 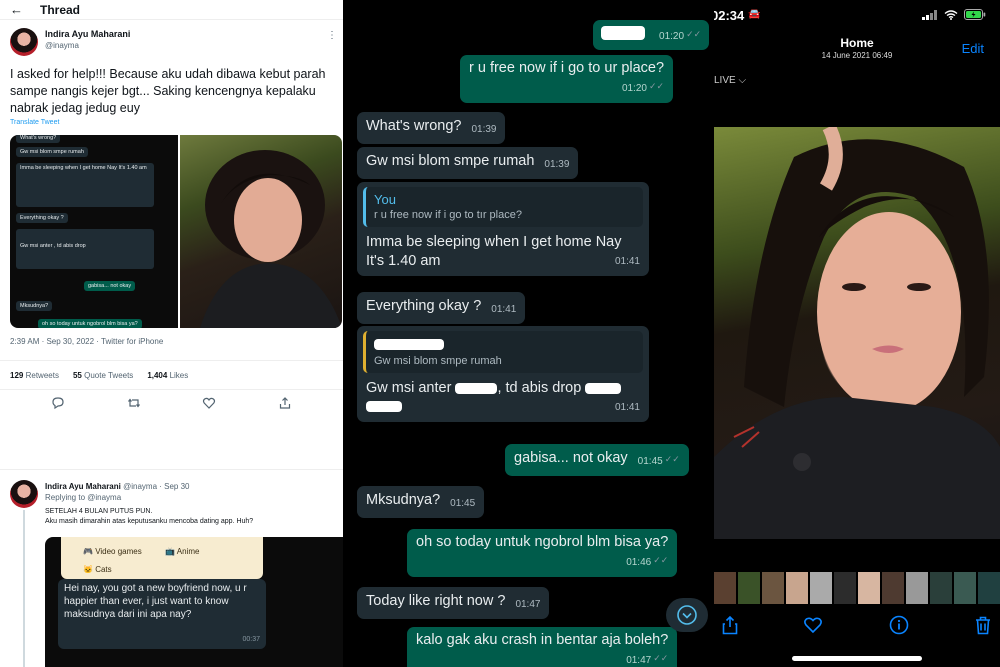 I want to click on incoming-message: Gw msi blom smpe rumah 01:39, so click(x=468, y=163).